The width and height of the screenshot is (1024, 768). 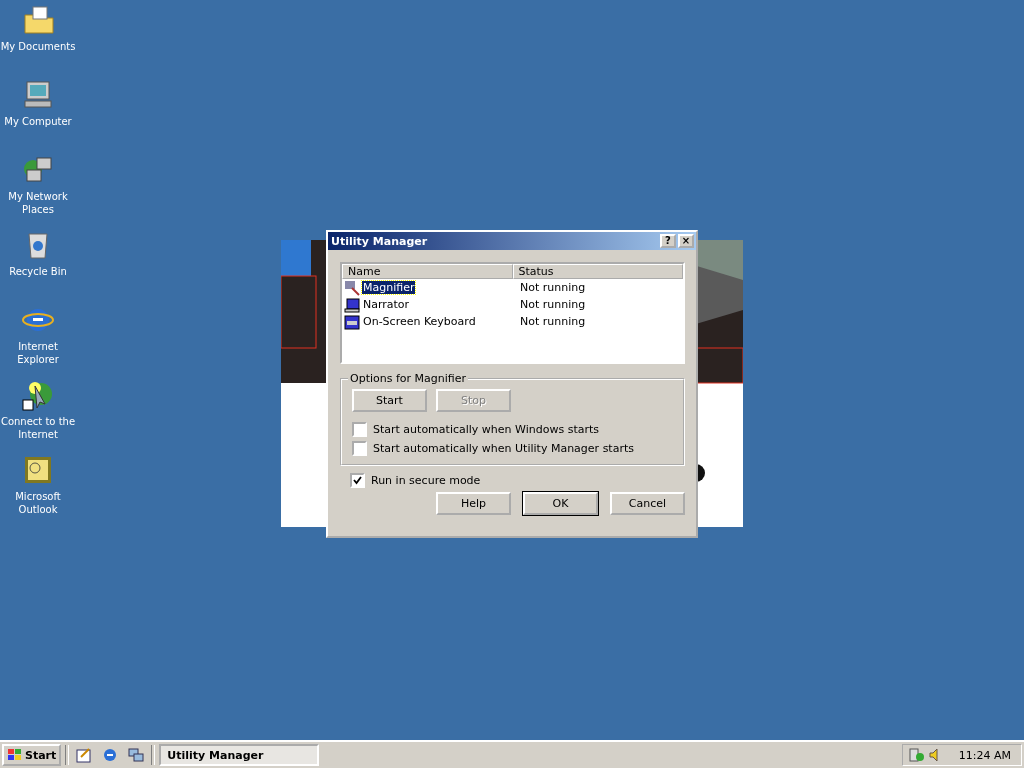 I want to click on column-header: Status, so click(x=597, y=271).